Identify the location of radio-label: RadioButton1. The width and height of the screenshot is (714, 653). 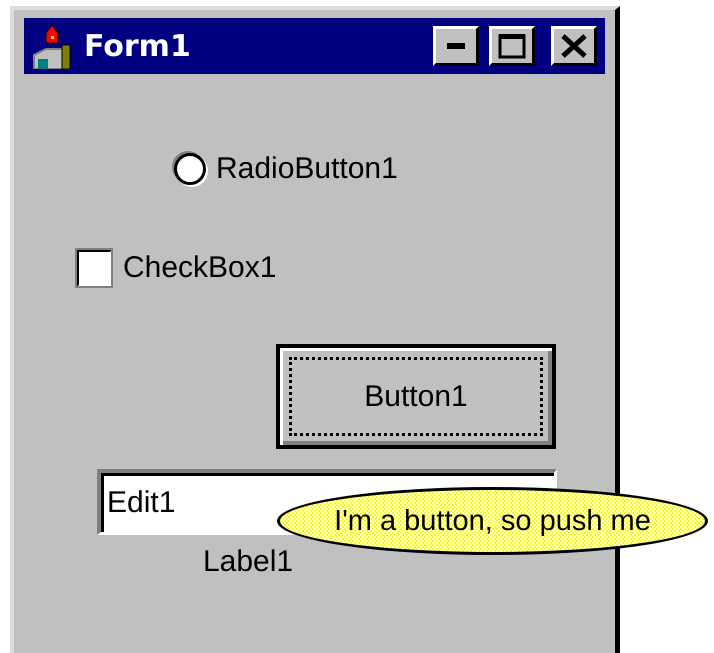
(307, 169).